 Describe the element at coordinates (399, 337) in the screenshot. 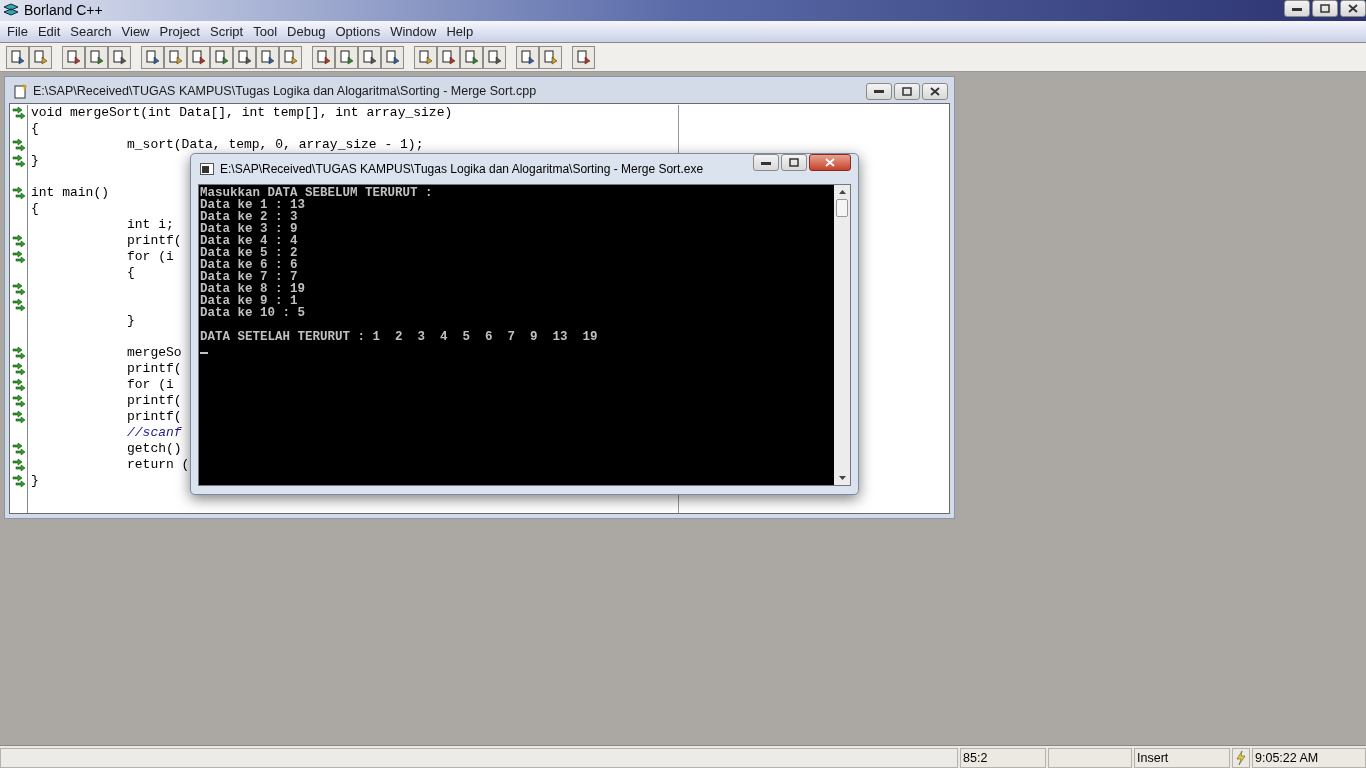

I see `console-text: DATA SETELAH TERURUT : 1 2 3 4 5 6 7 9 13 19` at that location.